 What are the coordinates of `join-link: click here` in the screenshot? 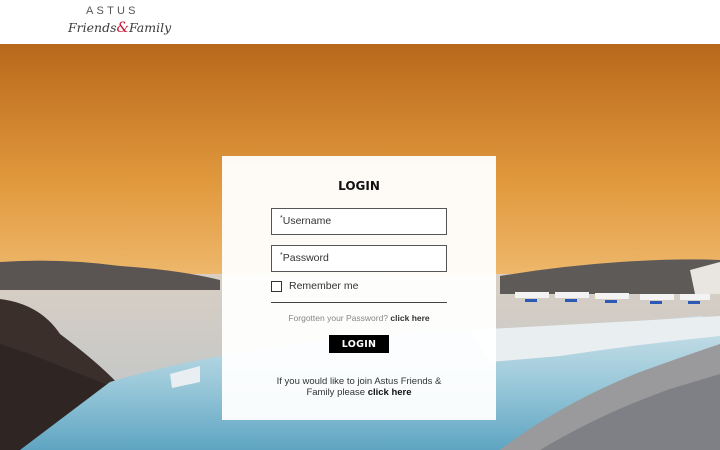 It's located at (390, 392).